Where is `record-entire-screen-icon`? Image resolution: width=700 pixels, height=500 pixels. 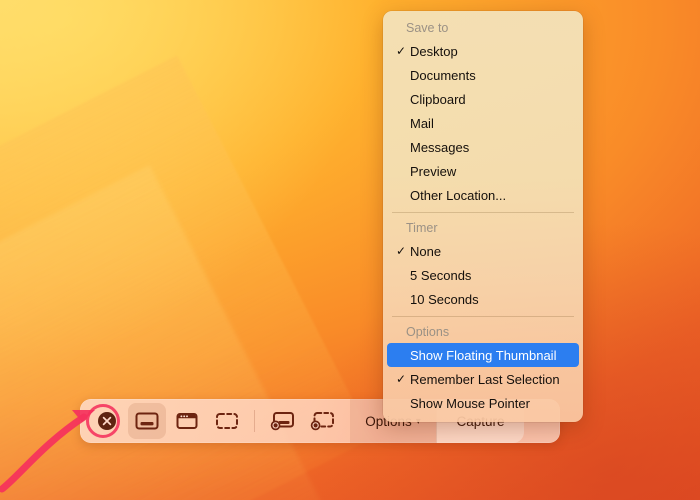
record-entire-screen-icon is located at coordinates (282, 421).